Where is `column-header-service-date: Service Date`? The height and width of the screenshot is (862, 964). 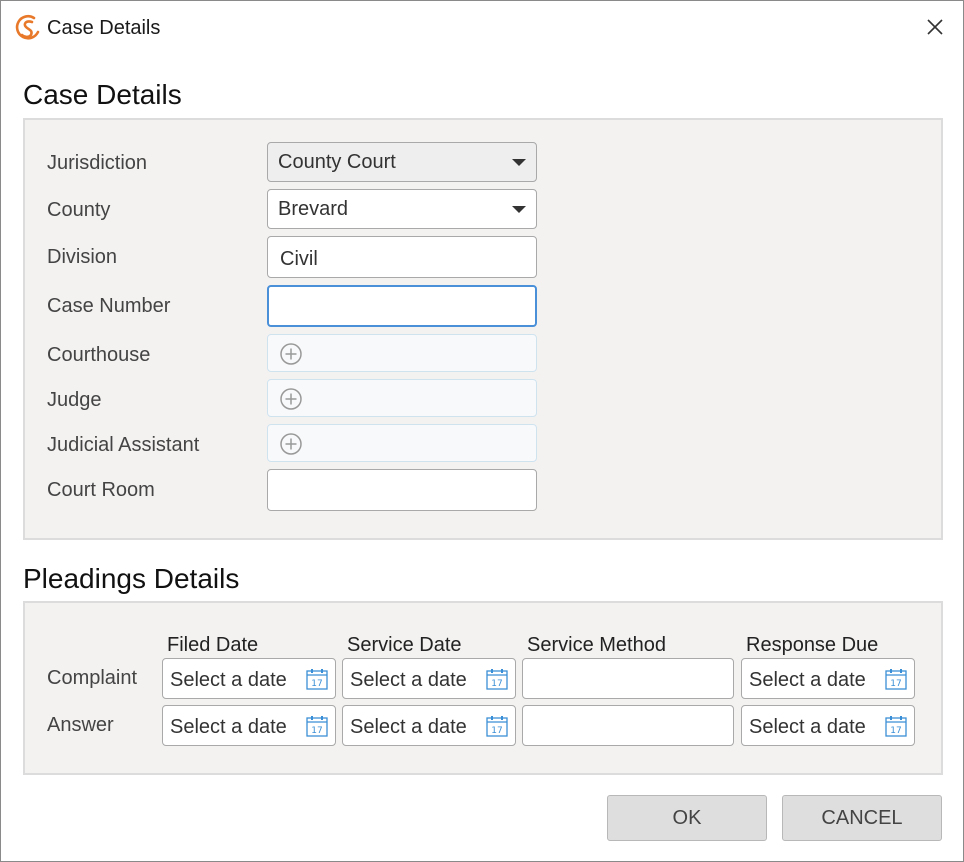
column-header-service-date: Service Date is located at coordinates (404, 645).